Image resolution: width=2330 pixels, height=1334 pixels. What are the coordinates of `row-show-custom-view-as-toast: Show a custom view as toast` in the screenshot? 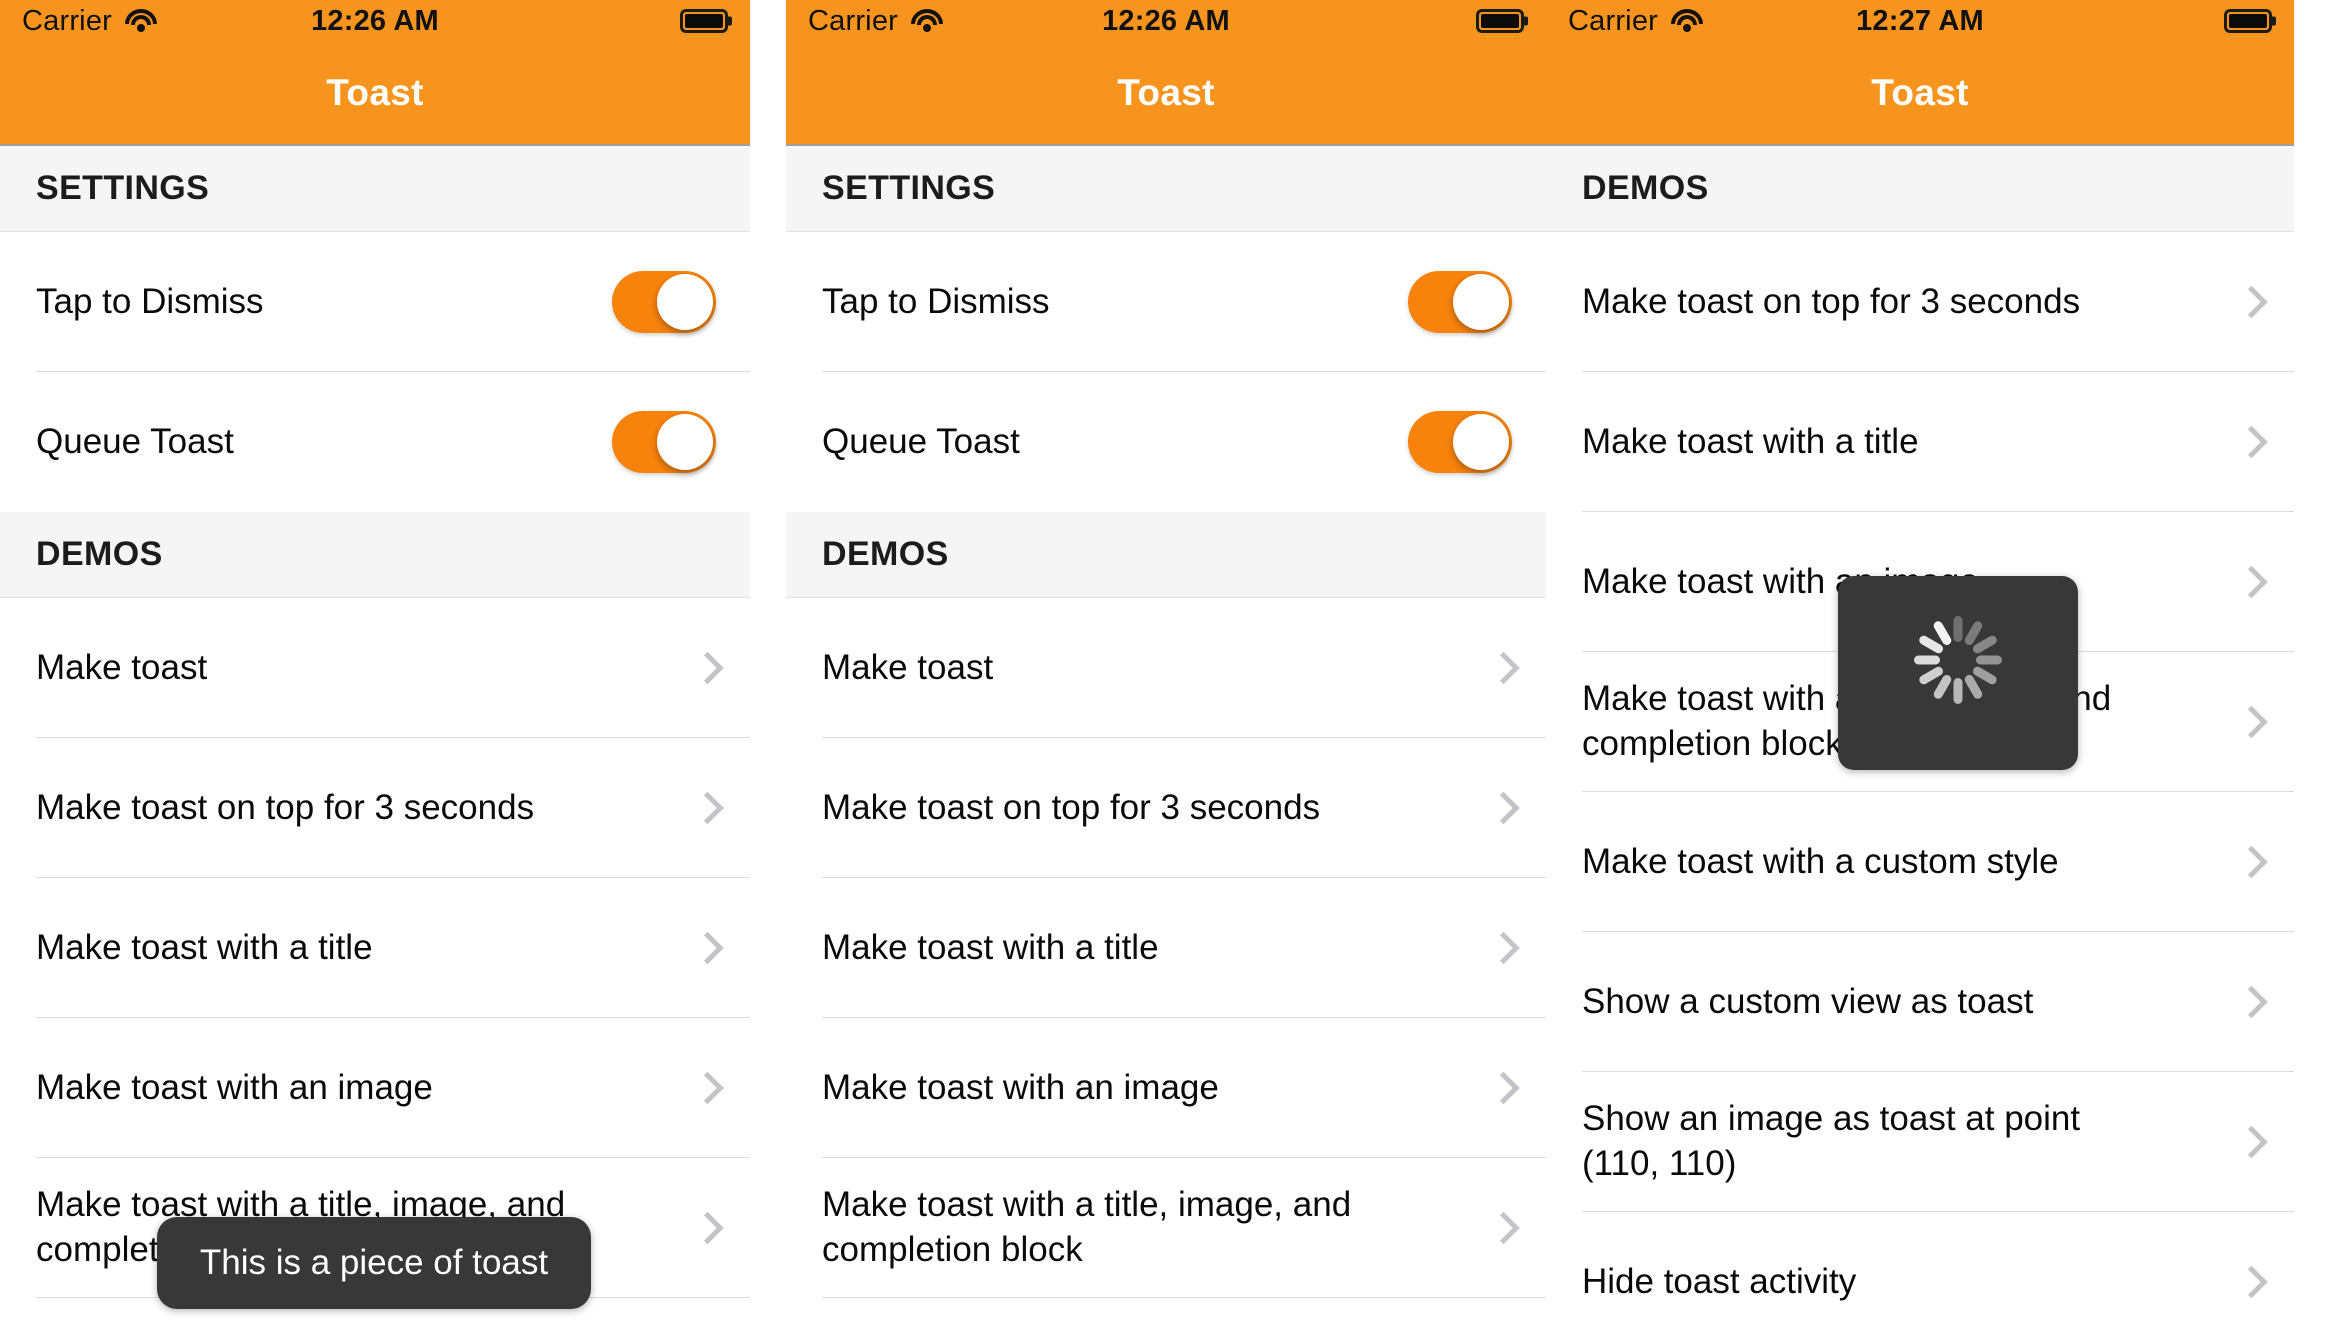 It's located at (1920, 1002).